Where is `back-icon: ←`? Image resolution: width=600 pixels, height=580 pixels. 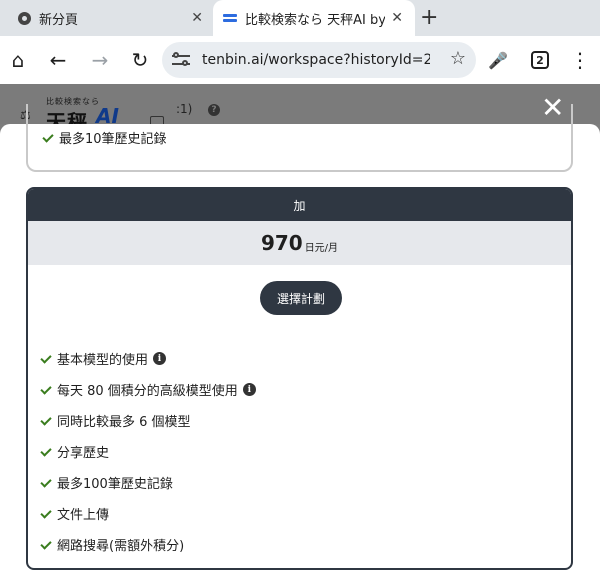 back-icon: ← is located at coordinates (58, 60).